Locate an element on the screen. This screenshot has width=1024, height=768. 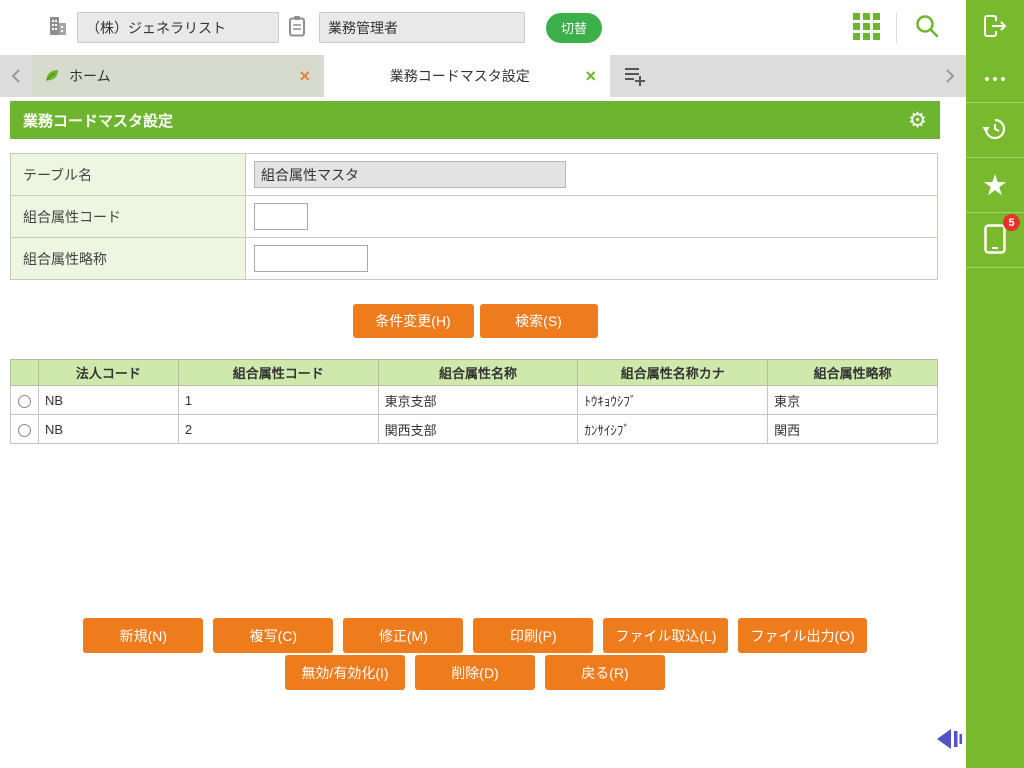
toggle-enable-button: 無効/有効化(I) is located at coordinates (345, 672).